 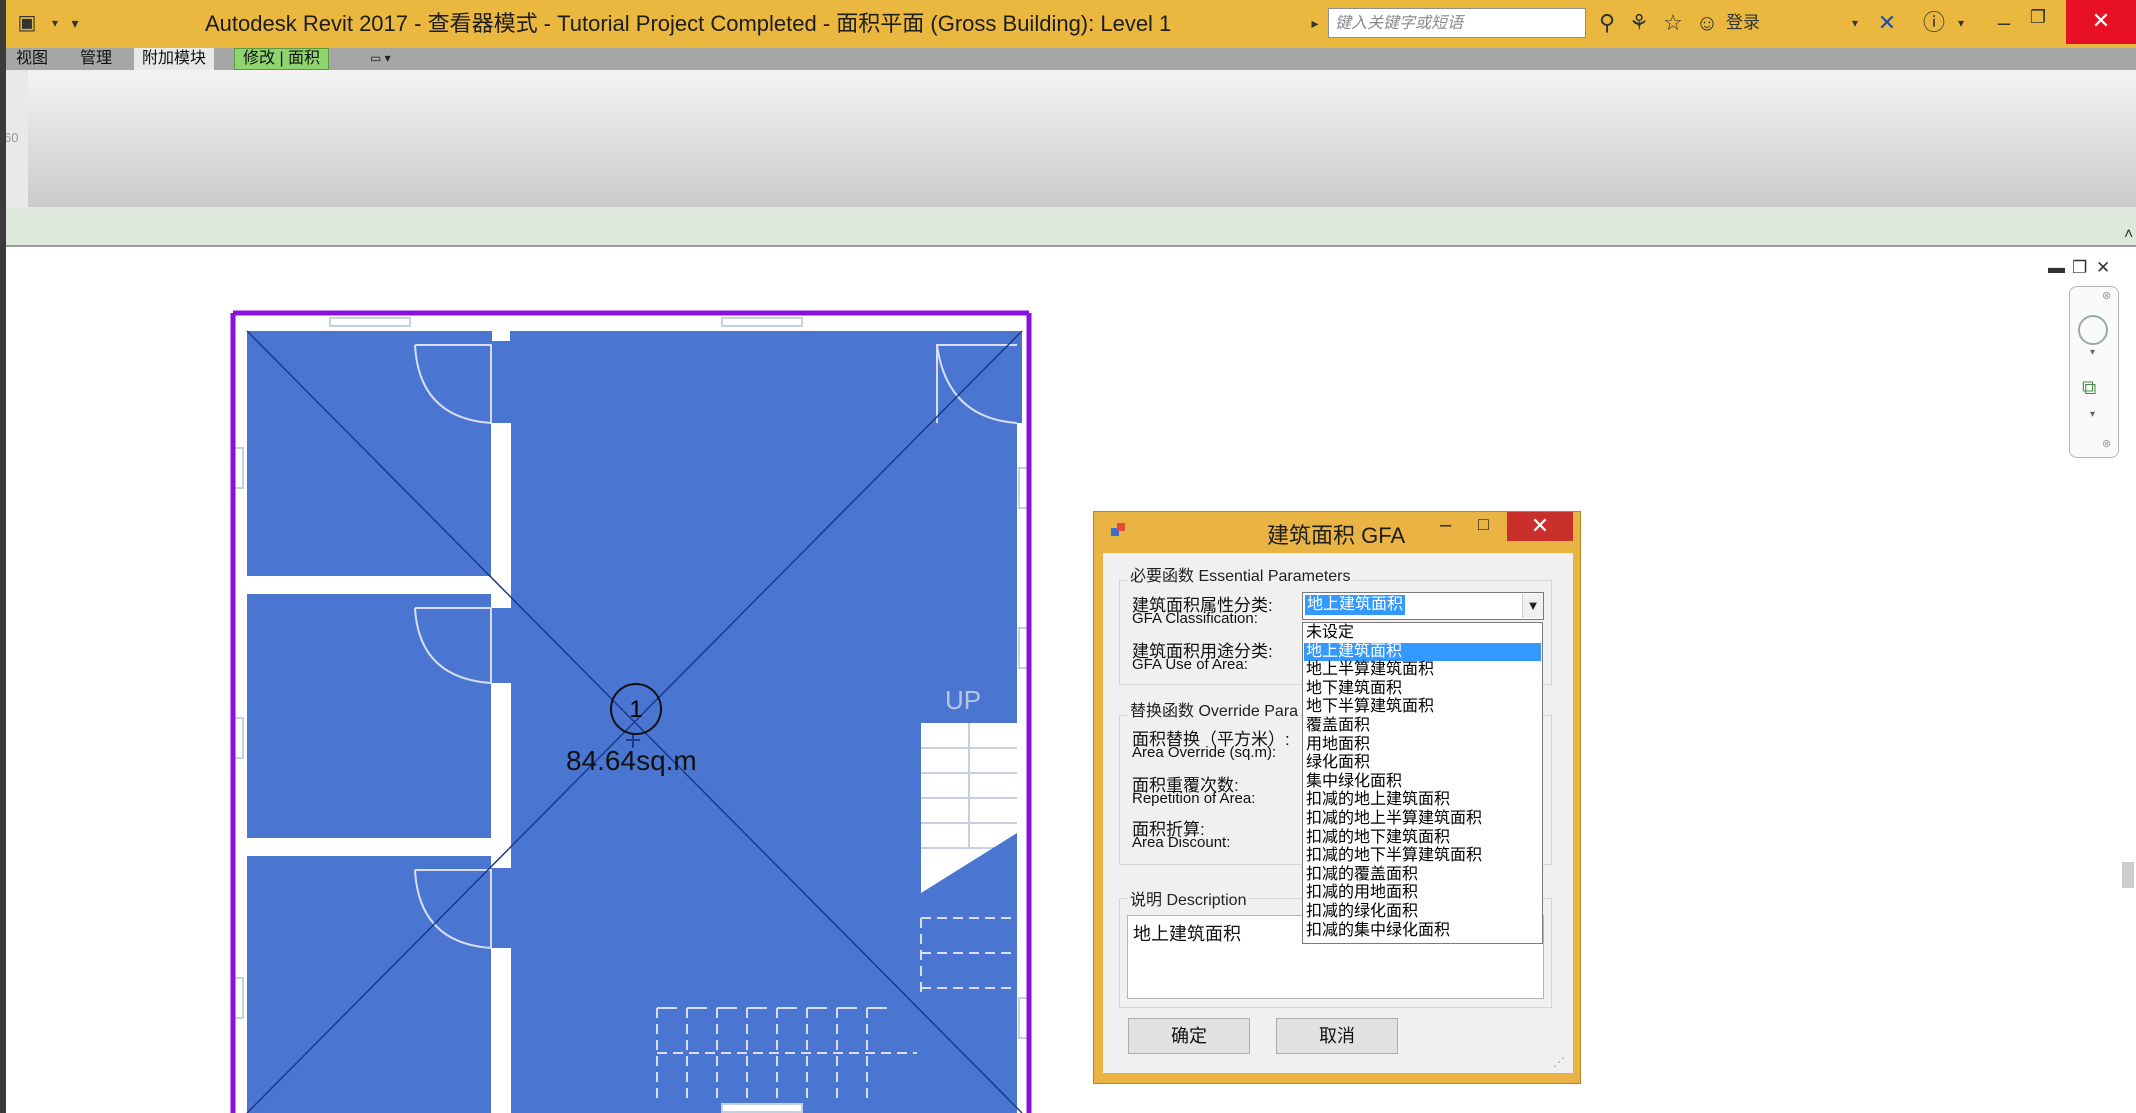 What do you see at coordinates (1707, 23) in the screenshot?
I see `user-icon: ☺` at bounding box center [1707, 23].